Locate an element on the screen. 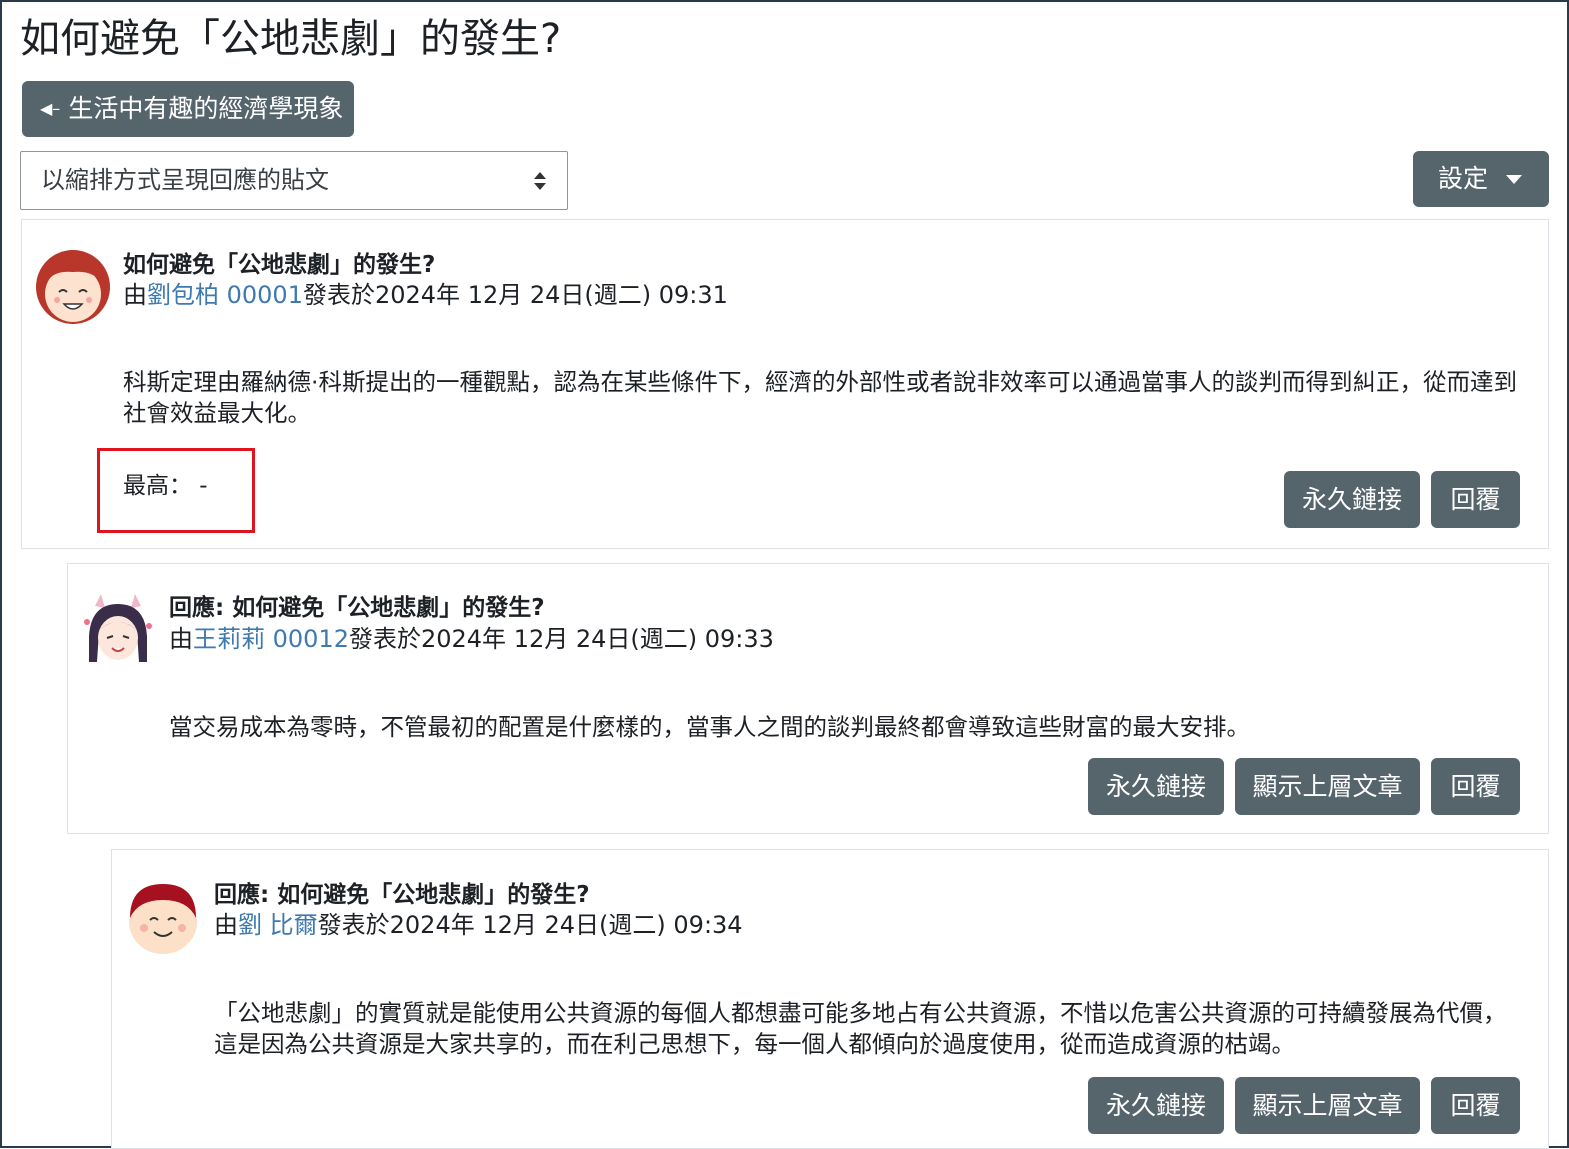 The image size is (1569, 1149). back-label: 生活中有趣的經濟學現象 is located at coordinates (206, 108).